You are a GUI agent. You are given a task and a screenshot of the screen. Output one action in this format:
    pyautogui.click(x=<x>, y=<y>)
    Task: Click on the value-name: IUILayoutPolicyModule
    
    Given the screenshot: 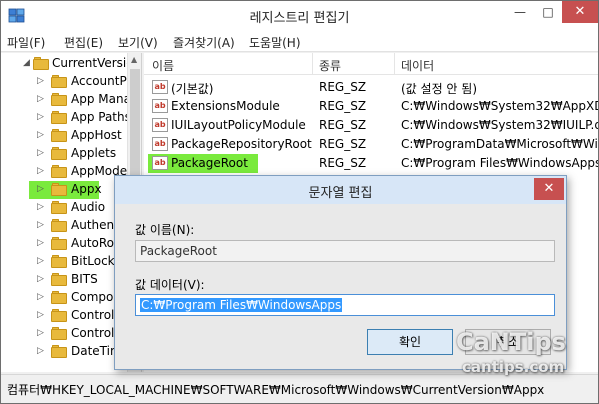 What is the action you would take?
    pyautogui.click(x=238, y=125)
    